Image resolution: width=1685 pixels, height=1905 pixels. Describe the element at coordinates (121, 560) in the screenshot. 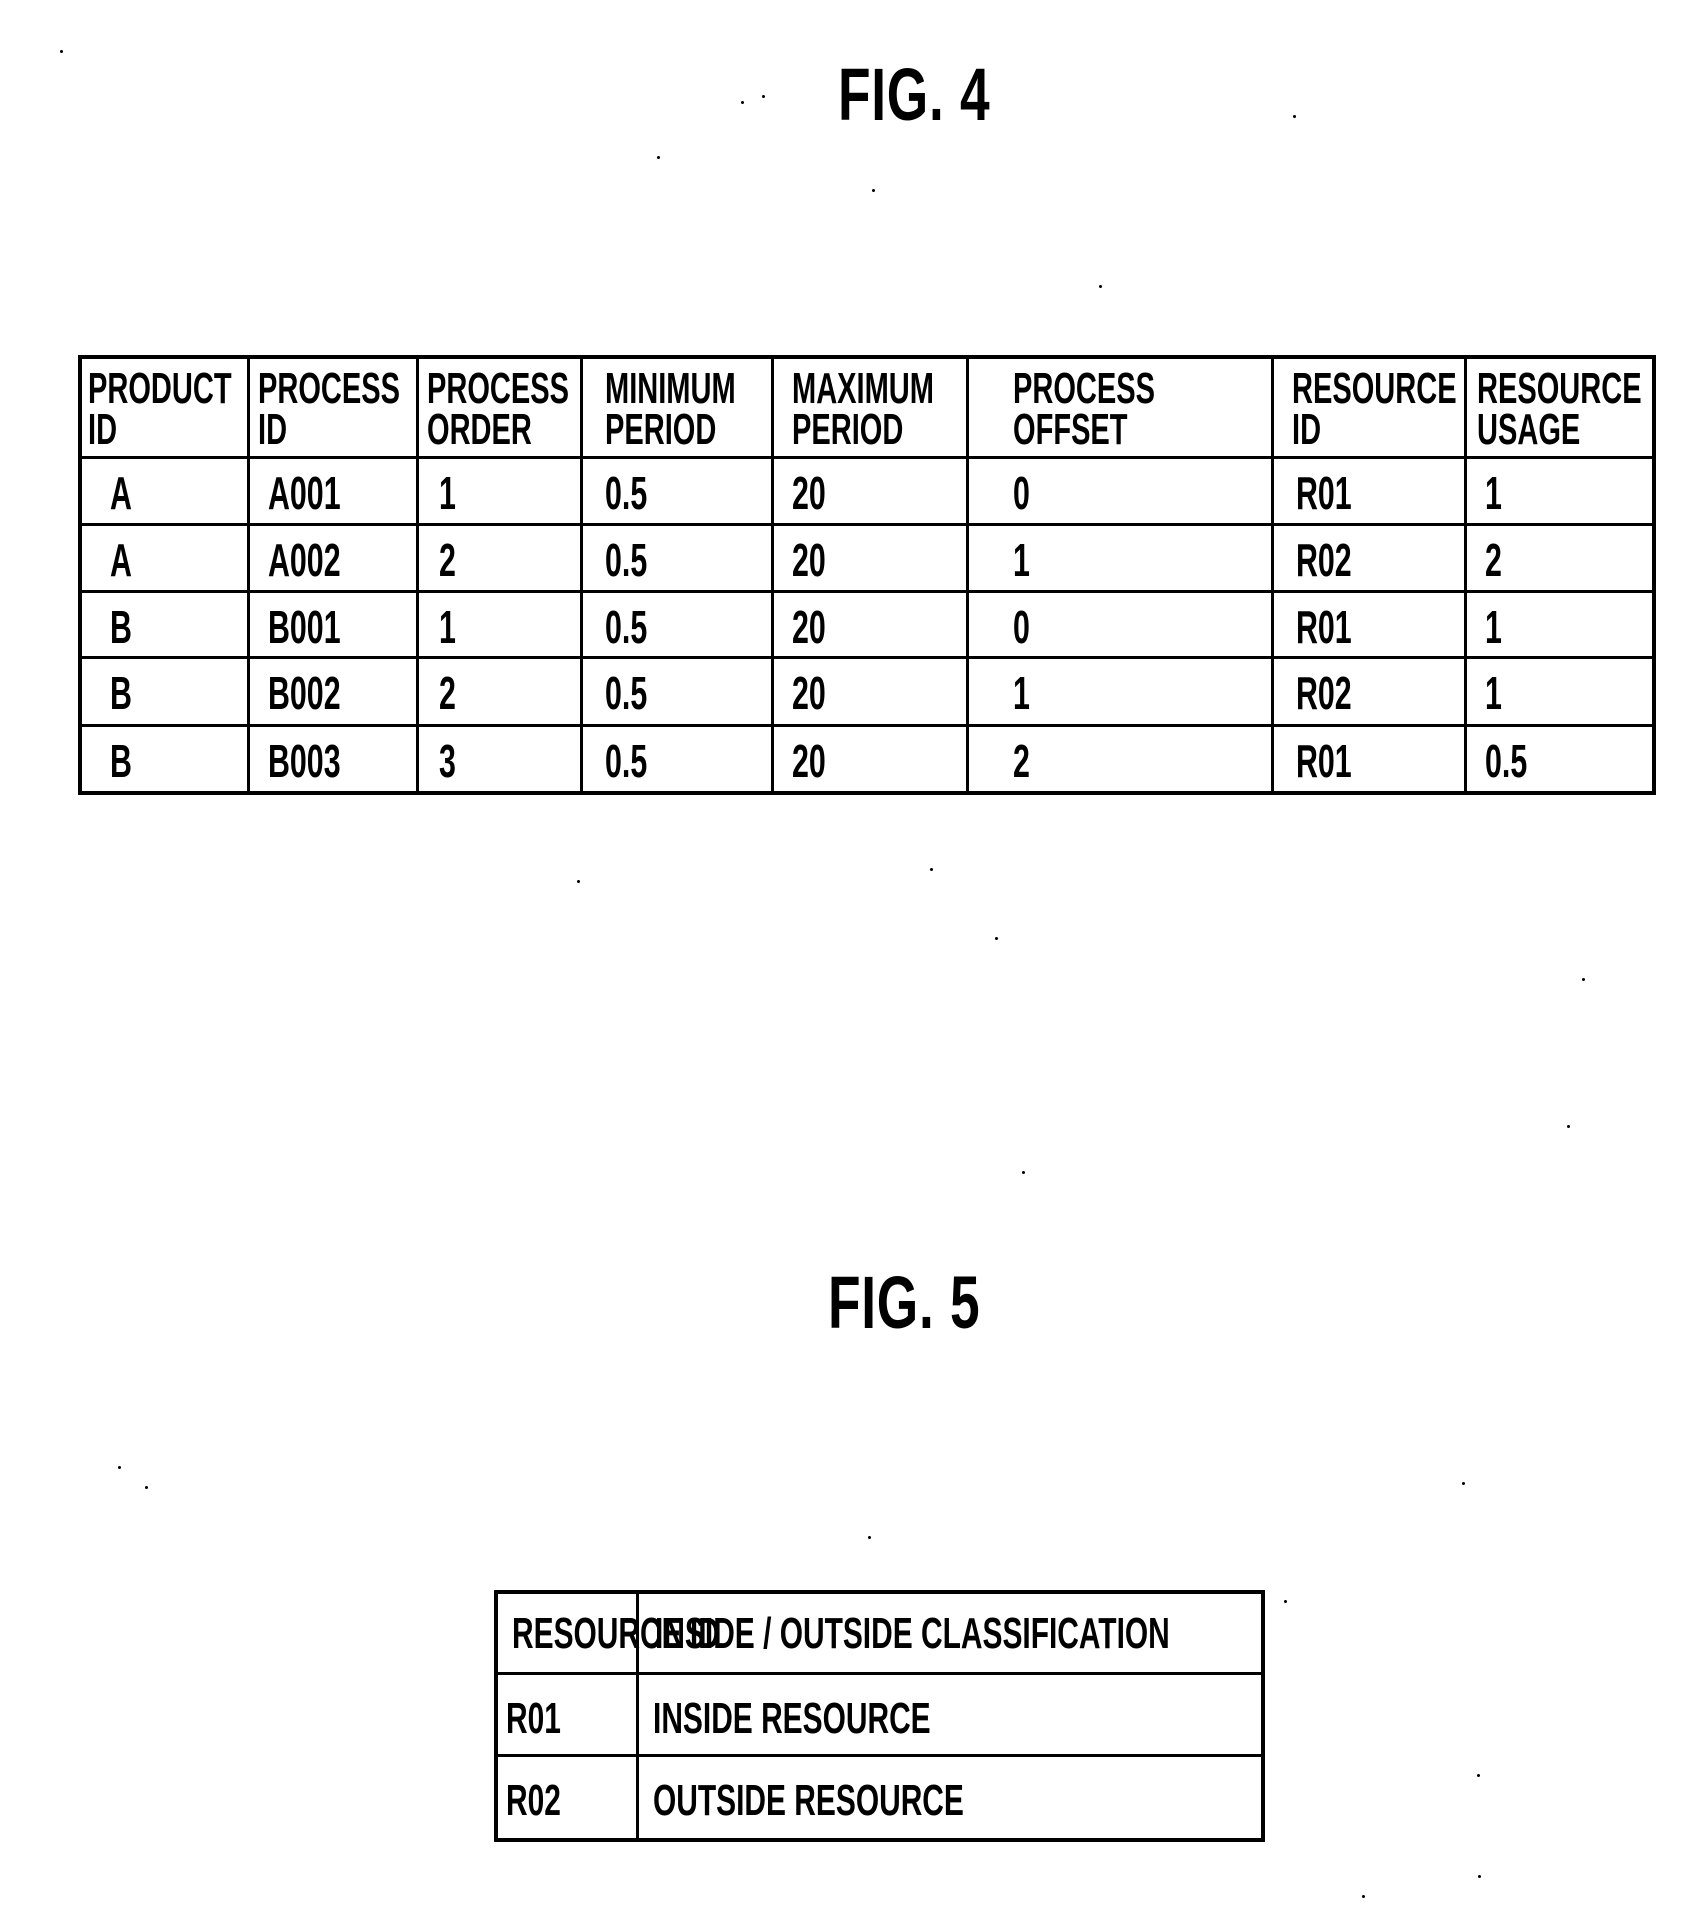

I see `fig4-cell: A` at that location.